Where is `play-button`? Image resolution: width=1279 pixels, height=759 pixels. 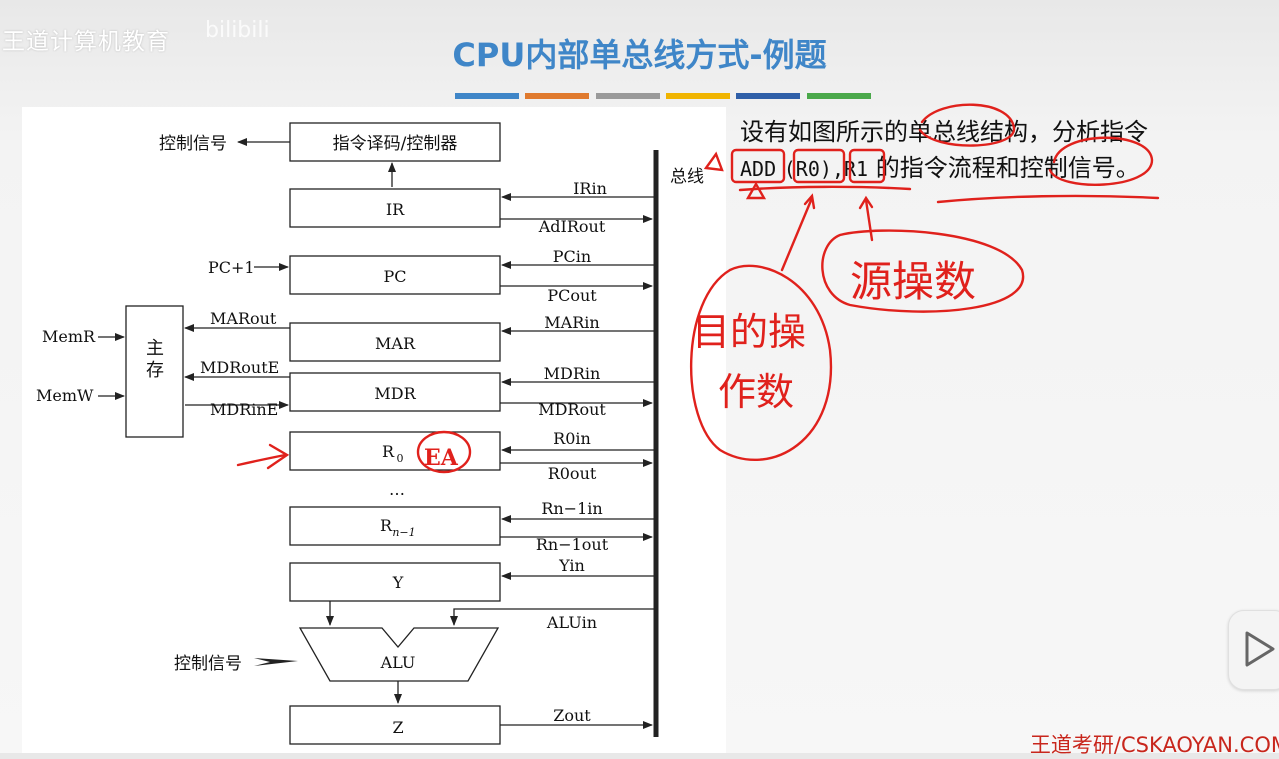
play-button is located at coordinates (1253, 650).